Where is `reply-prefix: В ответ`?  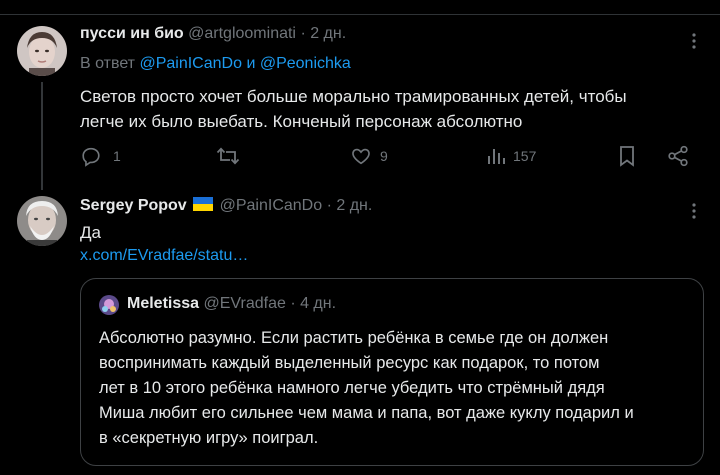
reply-prefix: В ответ is located at coordinates (108, 63).